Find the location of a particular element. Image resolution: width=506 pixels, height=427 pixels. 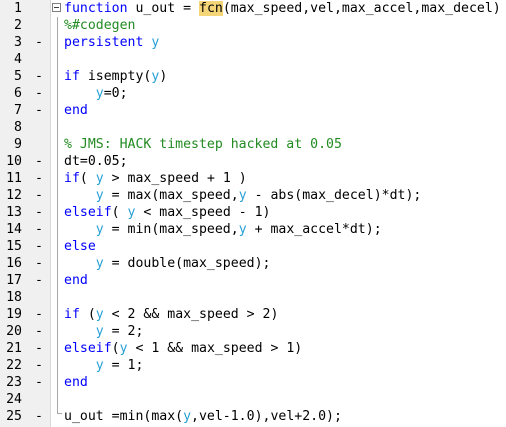

code-text: elseif( y < max_speed - 1) is located at coordinates (167, 212).